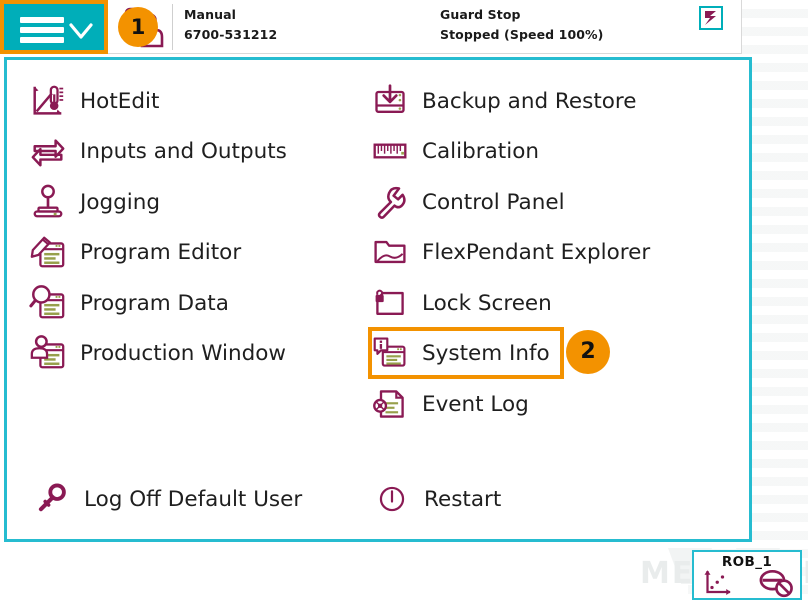 The height and width of the screenshot is (603, 808). I want to click on jog-axes-icon, so click(717, 582).